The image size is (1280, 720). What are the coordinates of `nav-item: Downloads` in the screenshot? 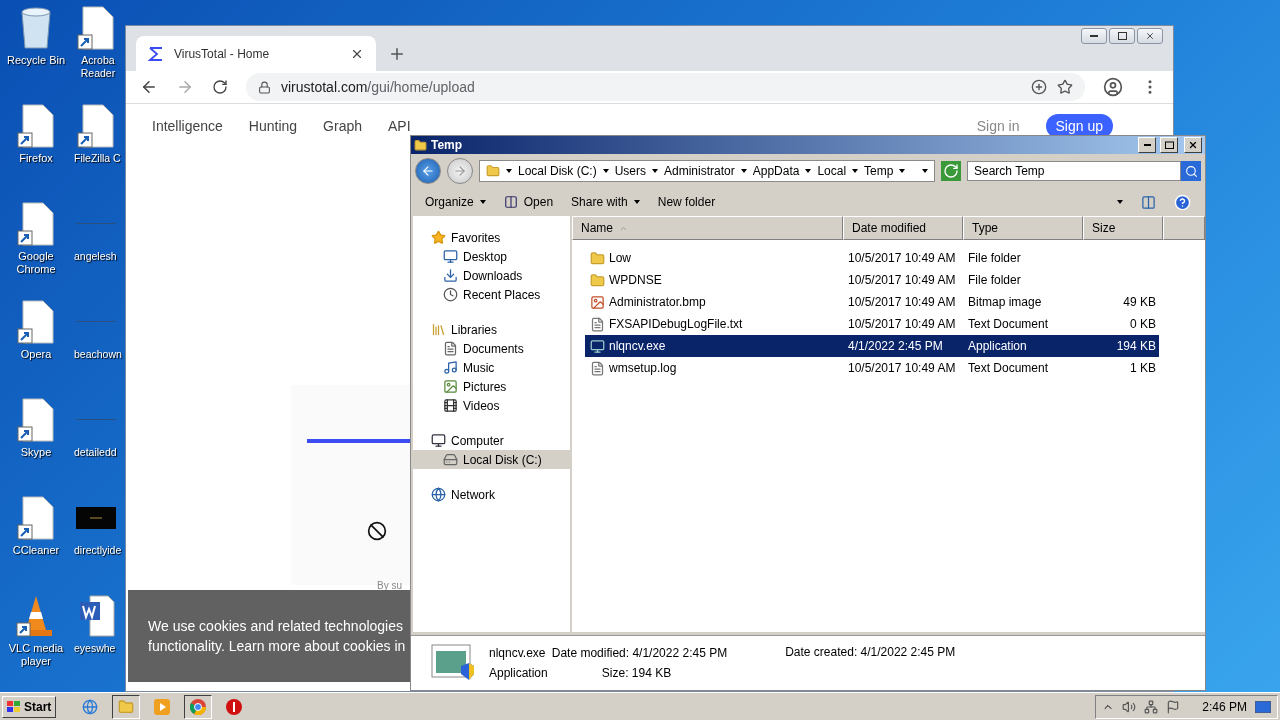 It's located at (491, 275).